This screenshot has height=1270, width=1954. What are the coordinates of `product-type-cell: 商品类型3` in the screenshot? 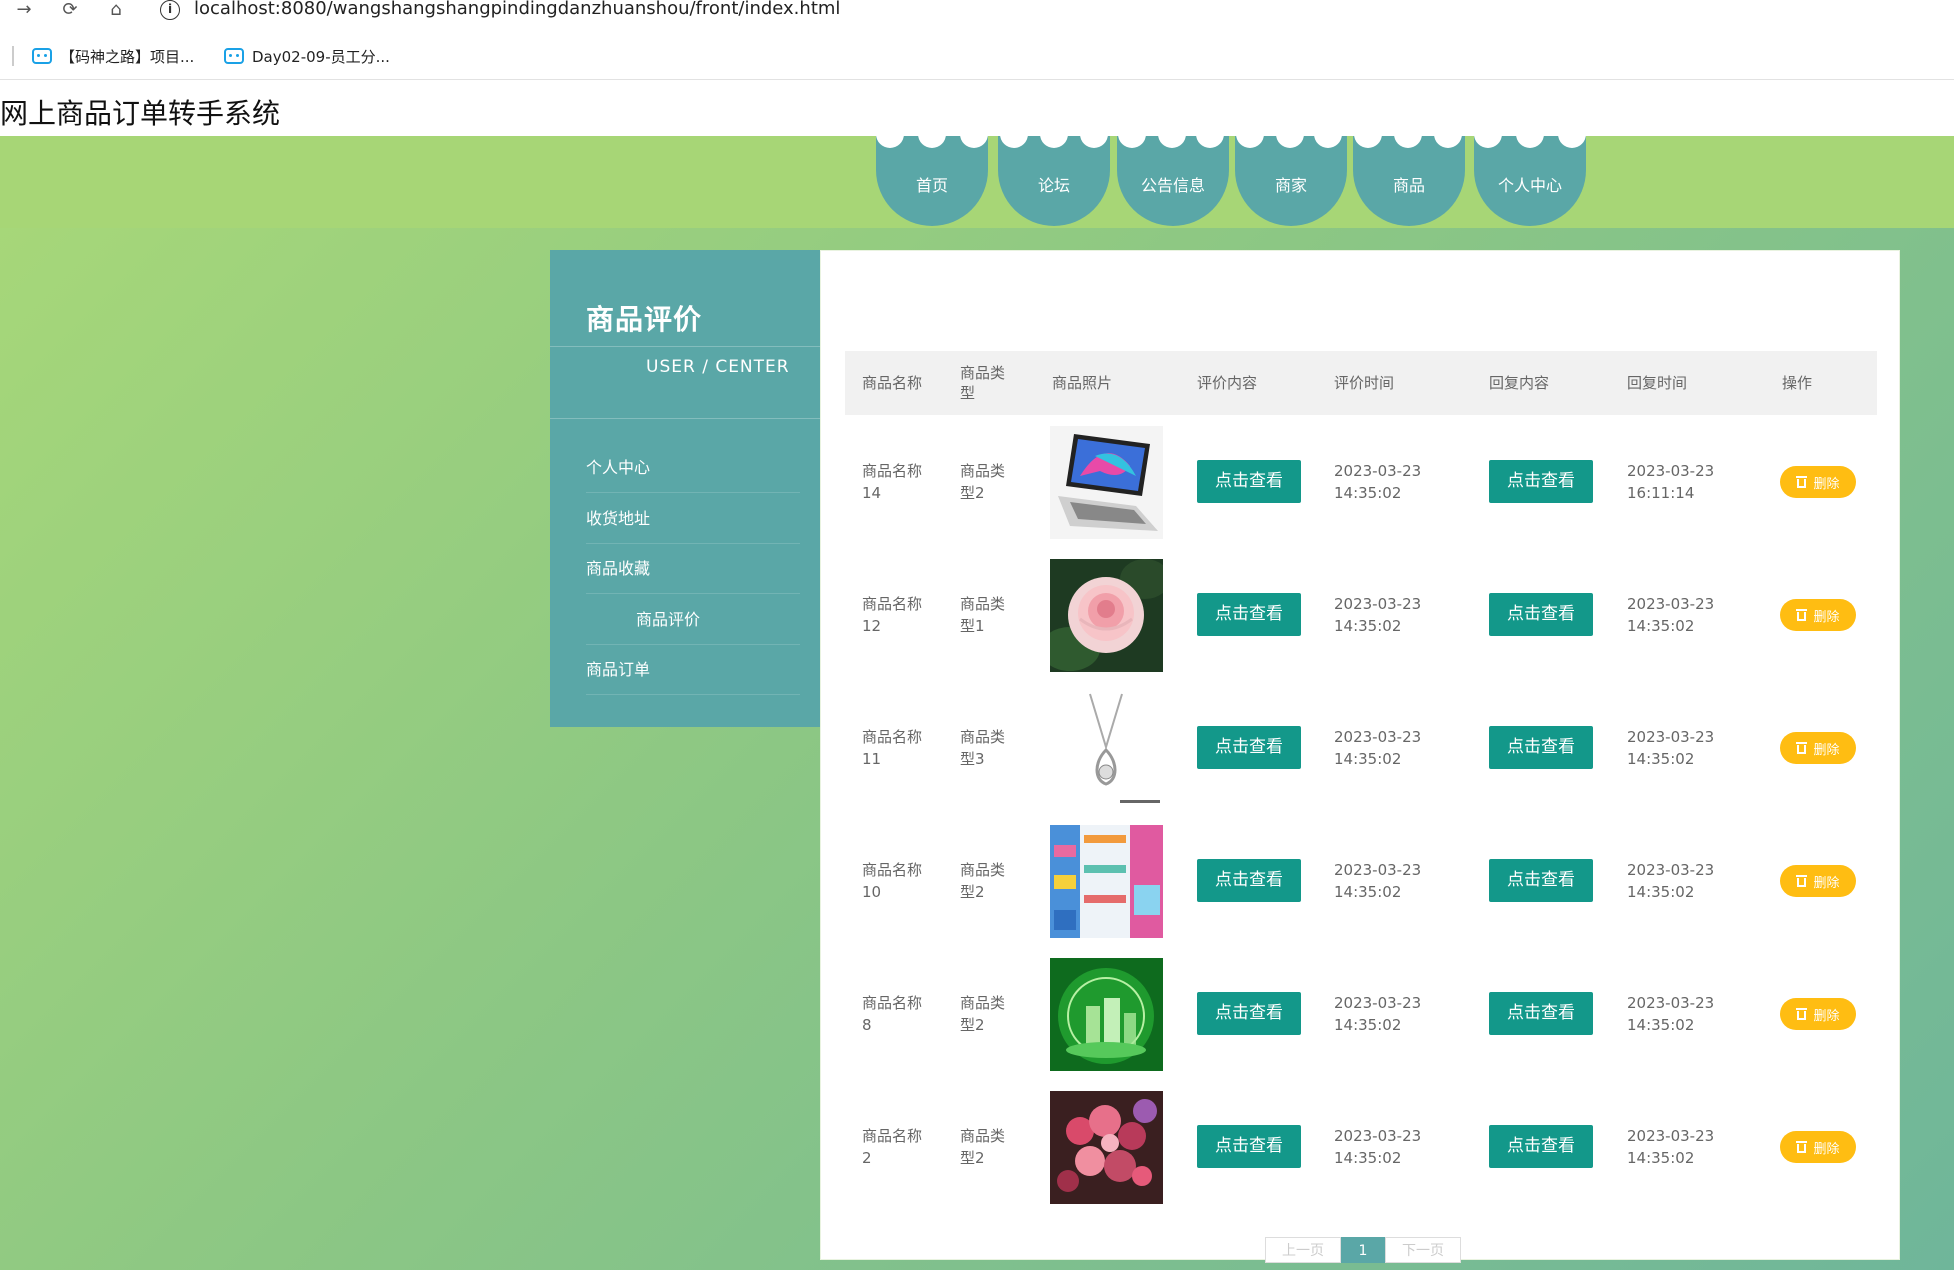 It's located at (983, 747).